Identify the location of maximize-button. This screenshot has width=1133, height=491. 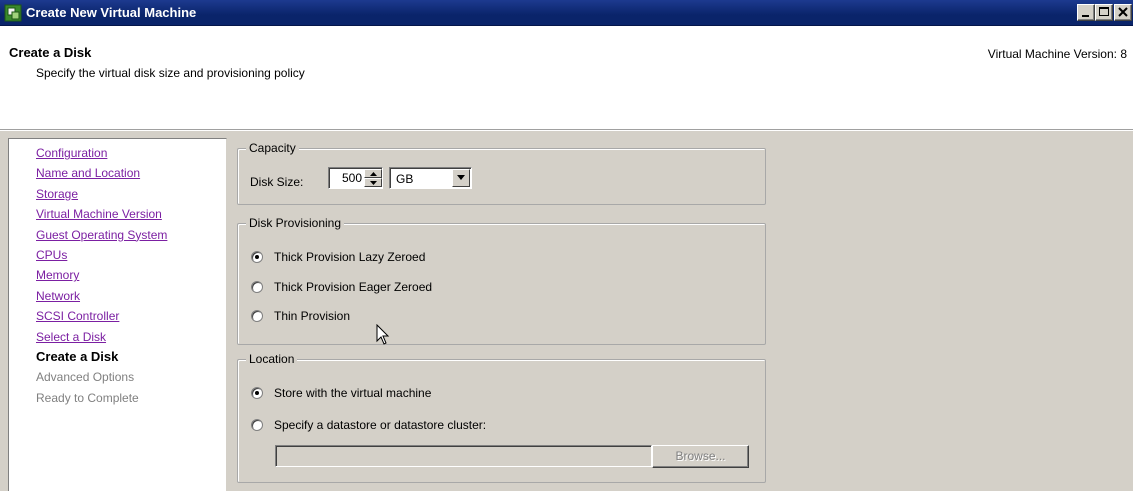
(1104, 12).